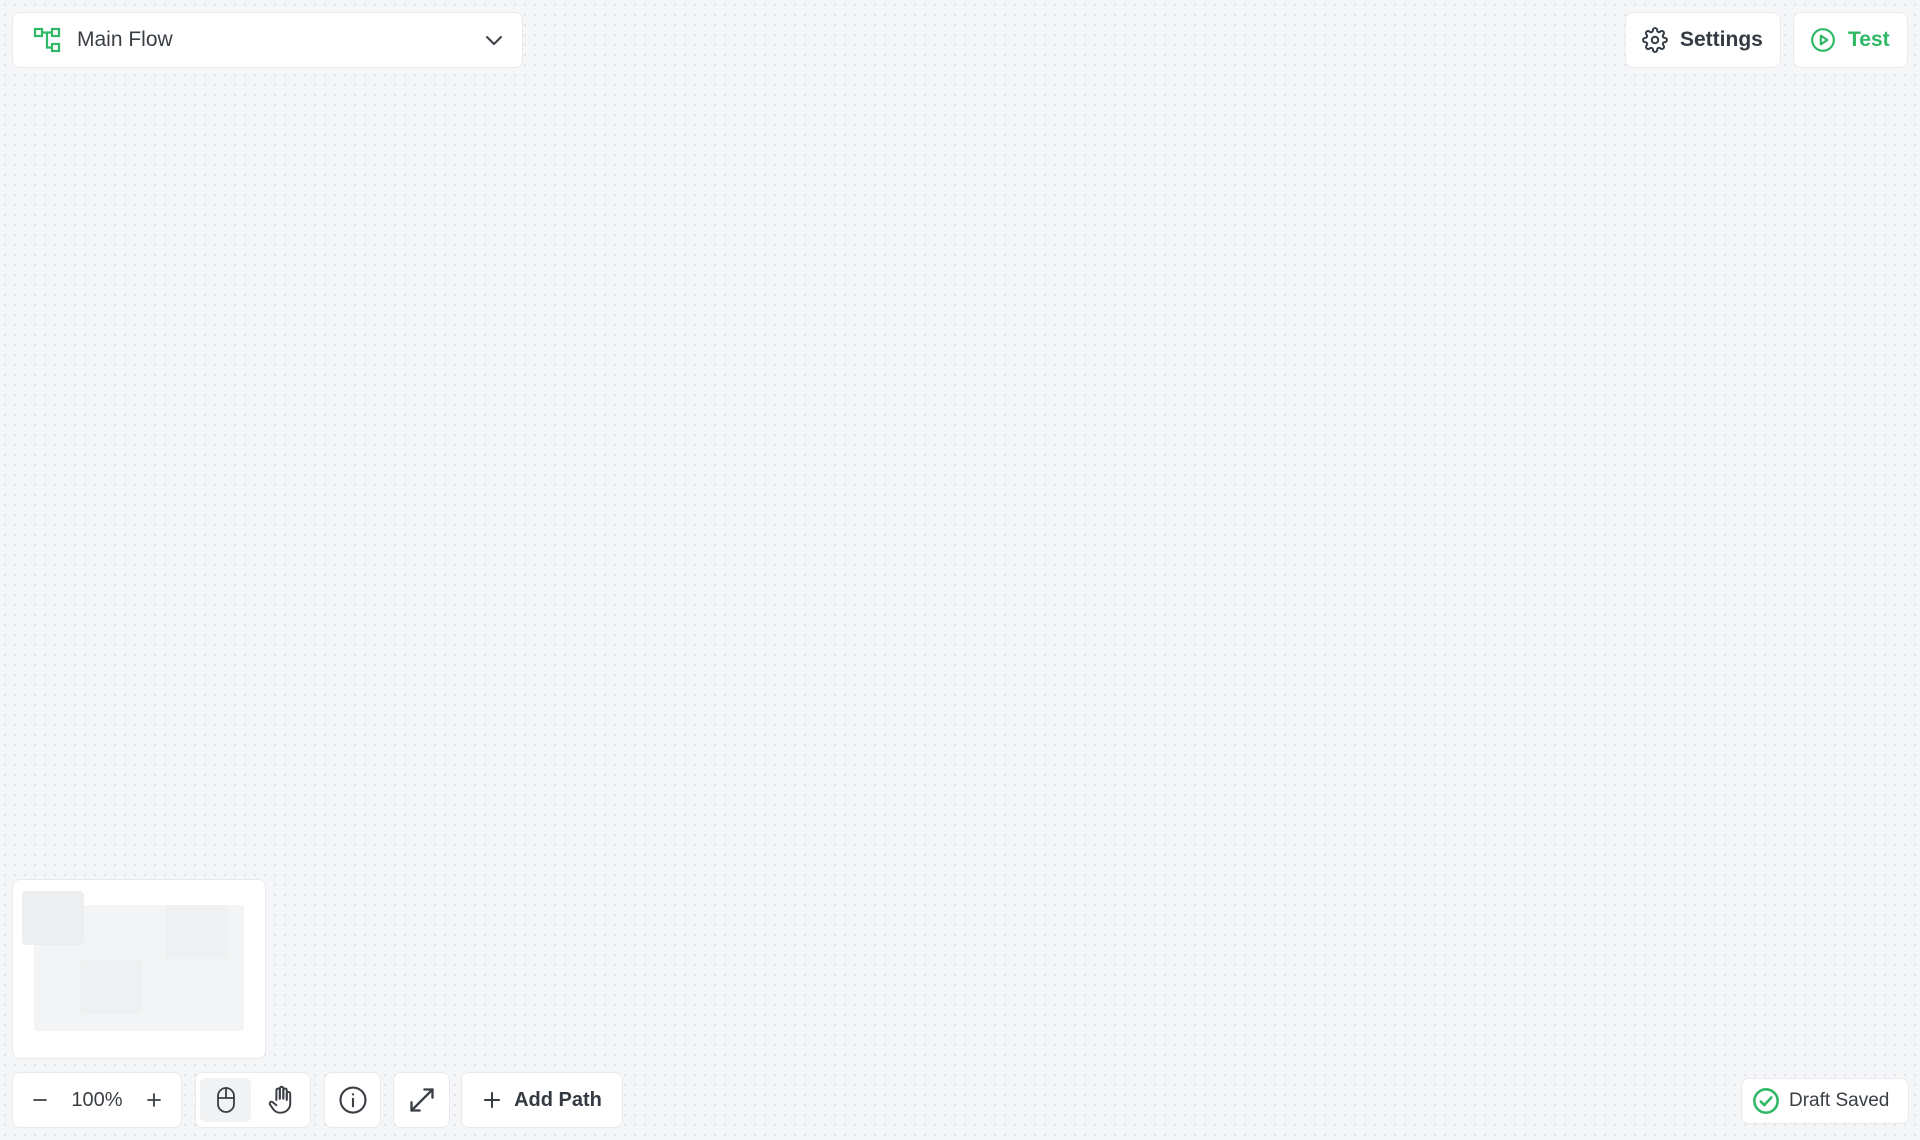 Image resolution: width=1920 pixels, height=1140 pixels. I want to click on flow-diagram-icon, so click(48, 40).